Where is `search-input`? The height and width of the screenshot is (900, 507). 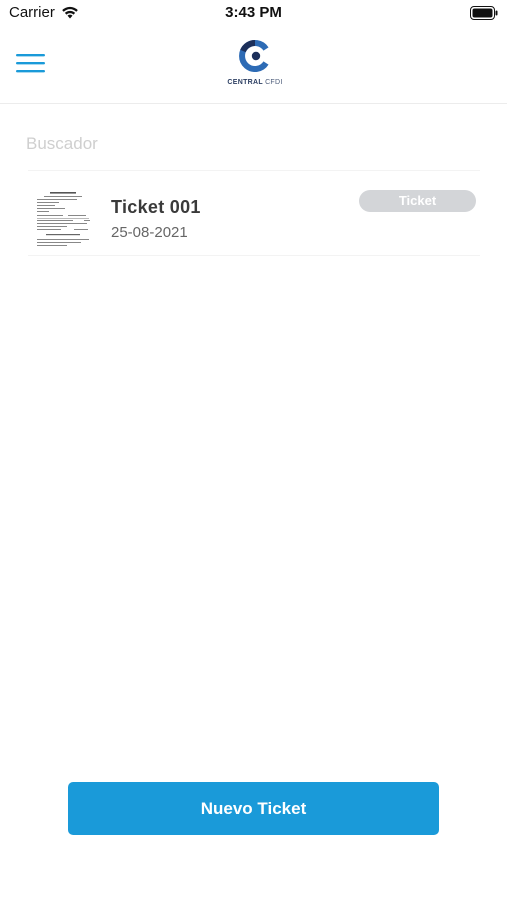
search-input is located at coordinates (256, 144).